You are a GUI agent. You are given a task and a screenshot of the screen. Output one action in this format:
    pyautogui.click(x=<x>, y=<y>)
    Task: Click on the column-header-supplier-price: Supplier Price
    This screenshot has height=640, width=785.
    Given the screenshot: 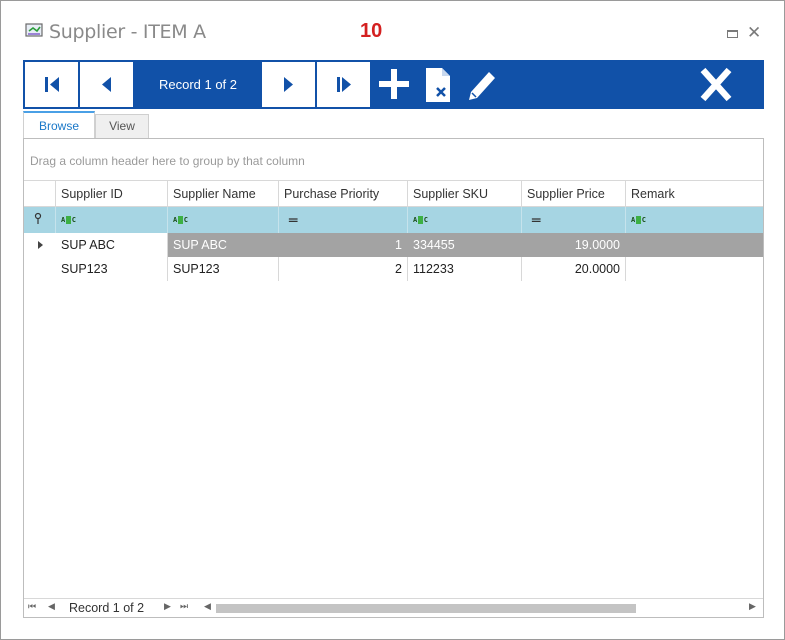 What is the action you would take?
    pyautogui.click(x=574, y=194)
    